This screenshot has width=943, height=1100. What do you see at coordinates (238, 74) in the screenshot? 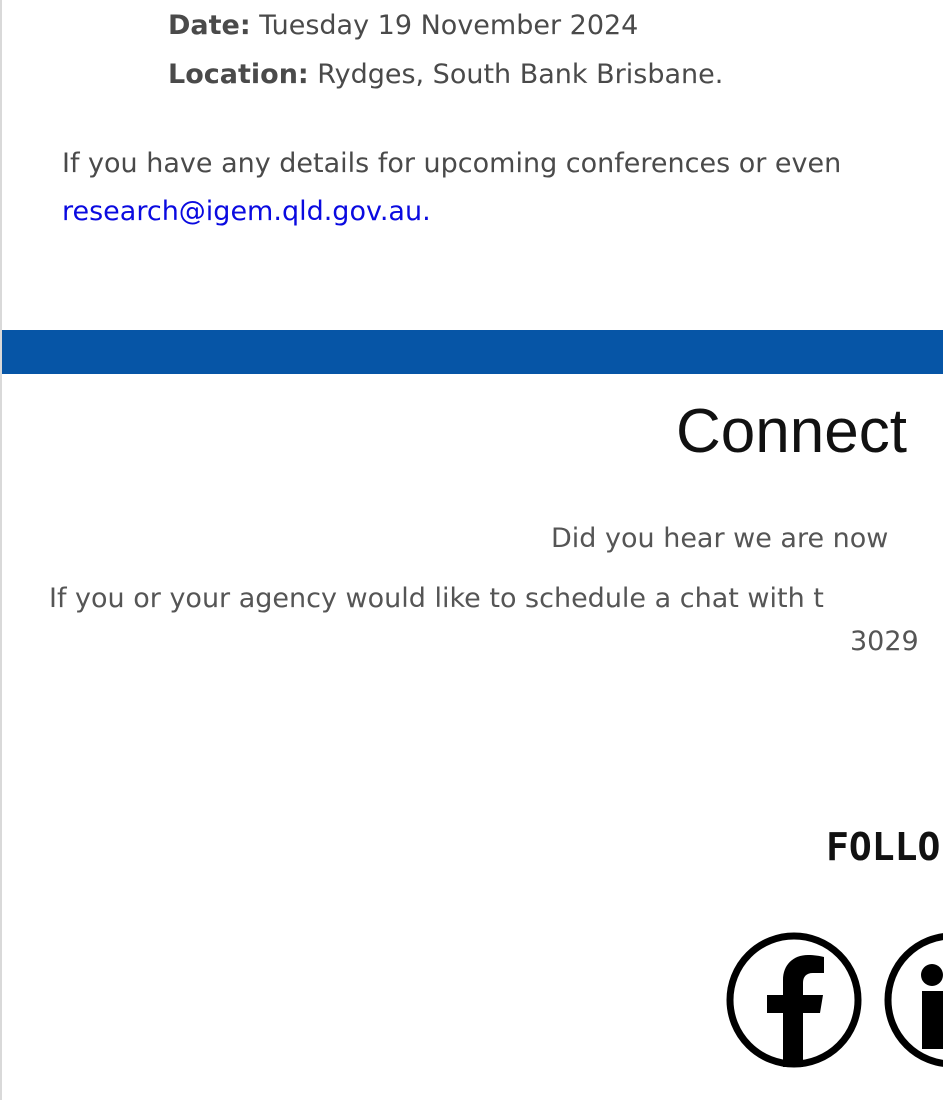
I see `event-location-label: Location:` at bounding box center [238, 74].